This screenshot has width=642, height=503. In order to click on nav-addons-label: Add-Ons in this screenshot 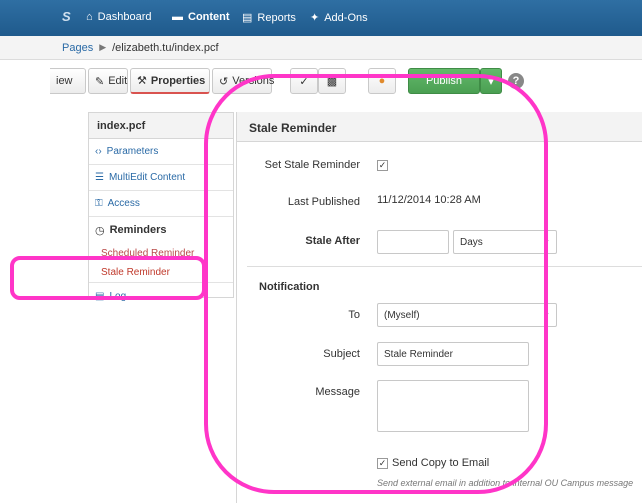, I will do `click(346, 17)`.